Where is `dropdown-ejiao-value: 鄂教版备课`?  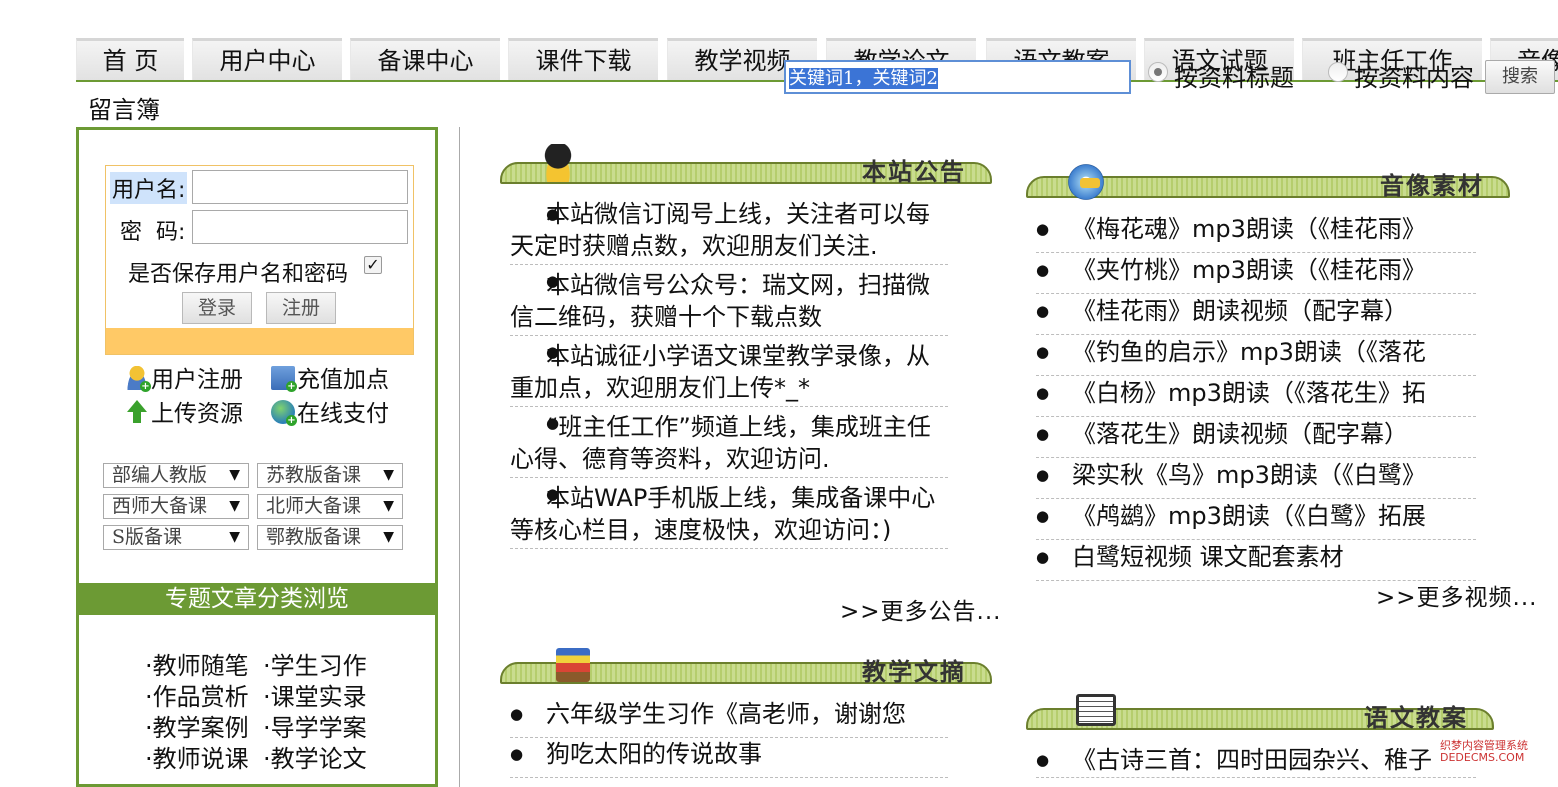
dropdown-ejiao-value: 鄂教版备课 is located at coordinates (314, 537).